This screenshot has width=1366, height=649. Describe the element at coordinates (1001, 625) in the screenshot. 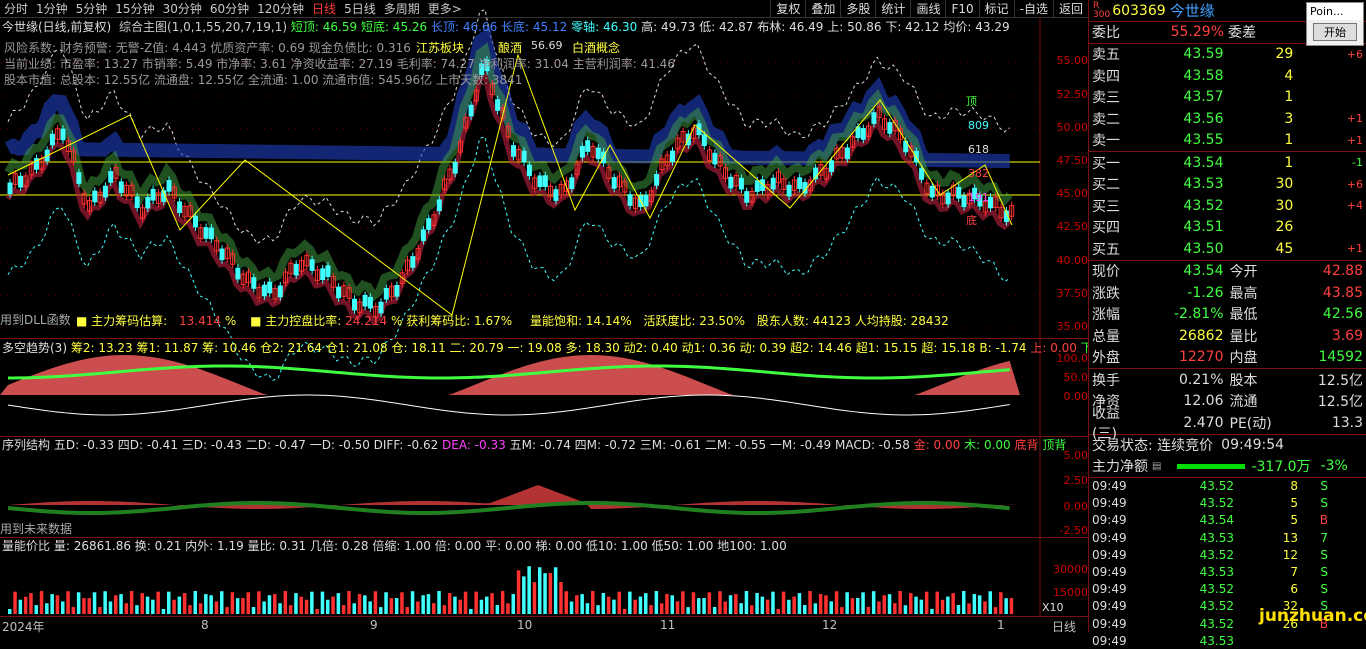

I see `date-1: 1` at that location.